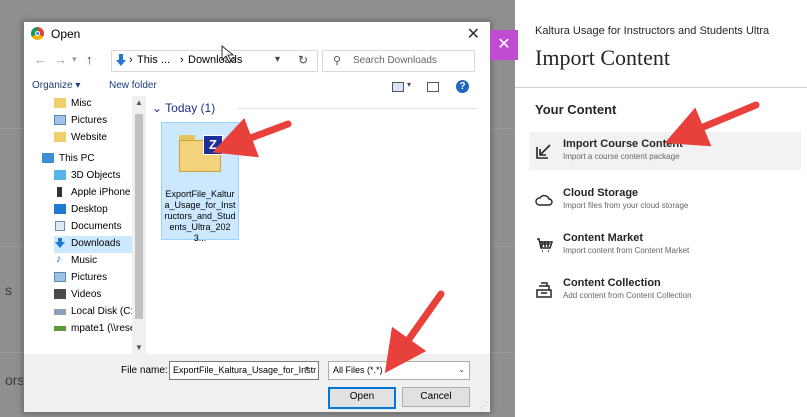 The width and height of the screenshot is (807, 417). What do you see at coordinates (337, 61) in the screenshot?
I see `search-icon: ⚲` at bounding box center [337, 61].